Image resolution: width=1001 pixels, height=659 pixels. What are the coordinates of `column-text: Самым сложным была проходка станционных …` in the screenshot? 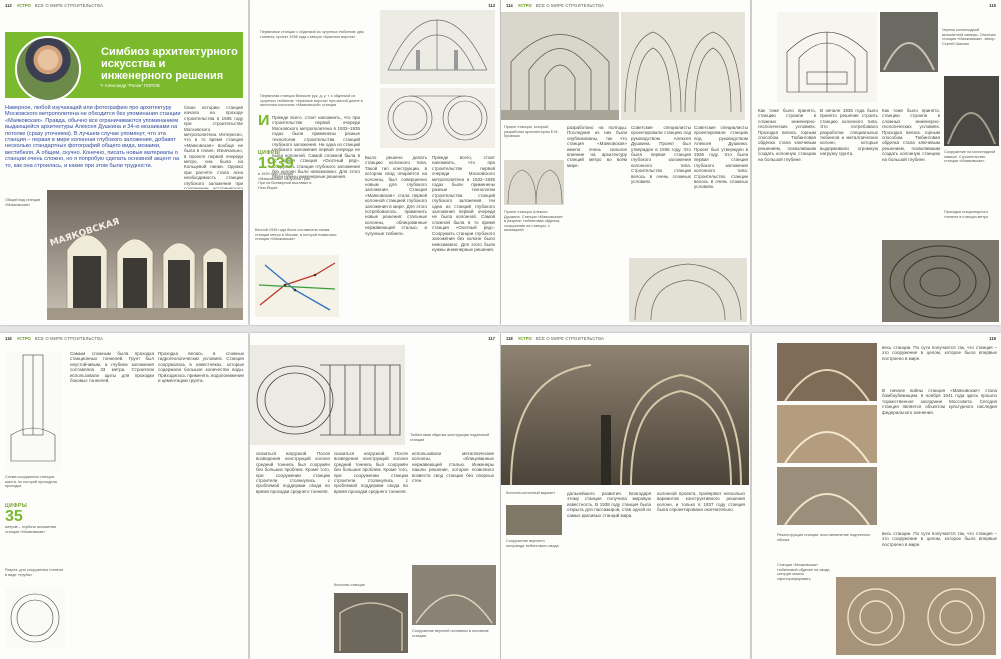 It's located at (112, 367).